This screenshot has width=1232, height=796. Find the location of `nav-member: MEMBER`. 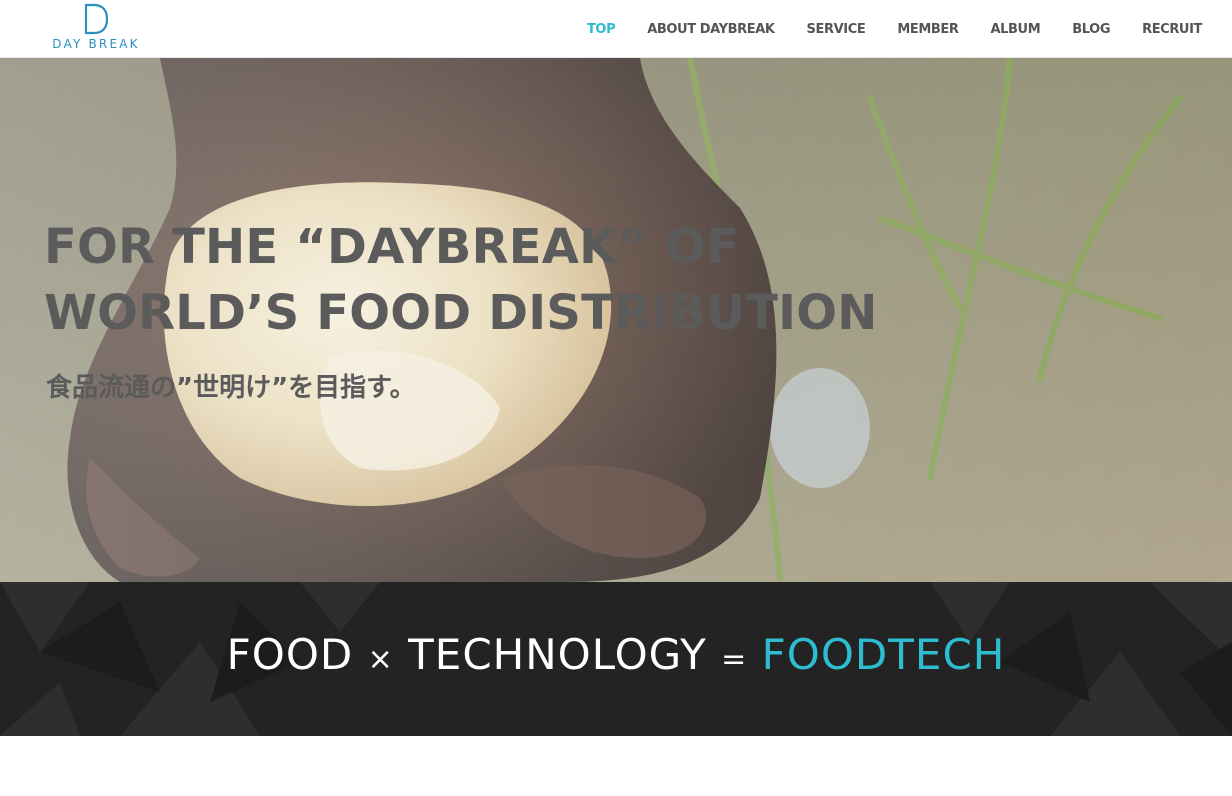

nav-member: MEMBER is located at coordinates (928, 29).